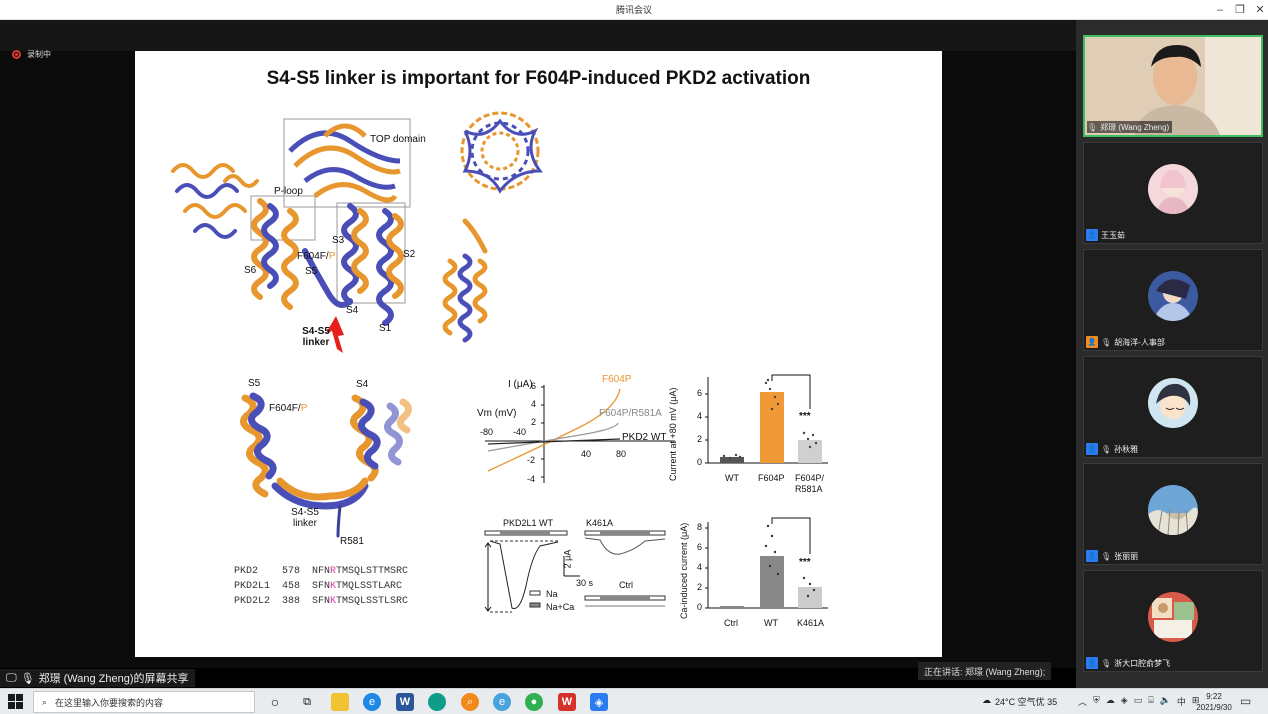 The image size is (1268, 714). Describe the element at coordinates (1165, 701) in the screenshot. I see `volume-icon: 🔈` at that location.